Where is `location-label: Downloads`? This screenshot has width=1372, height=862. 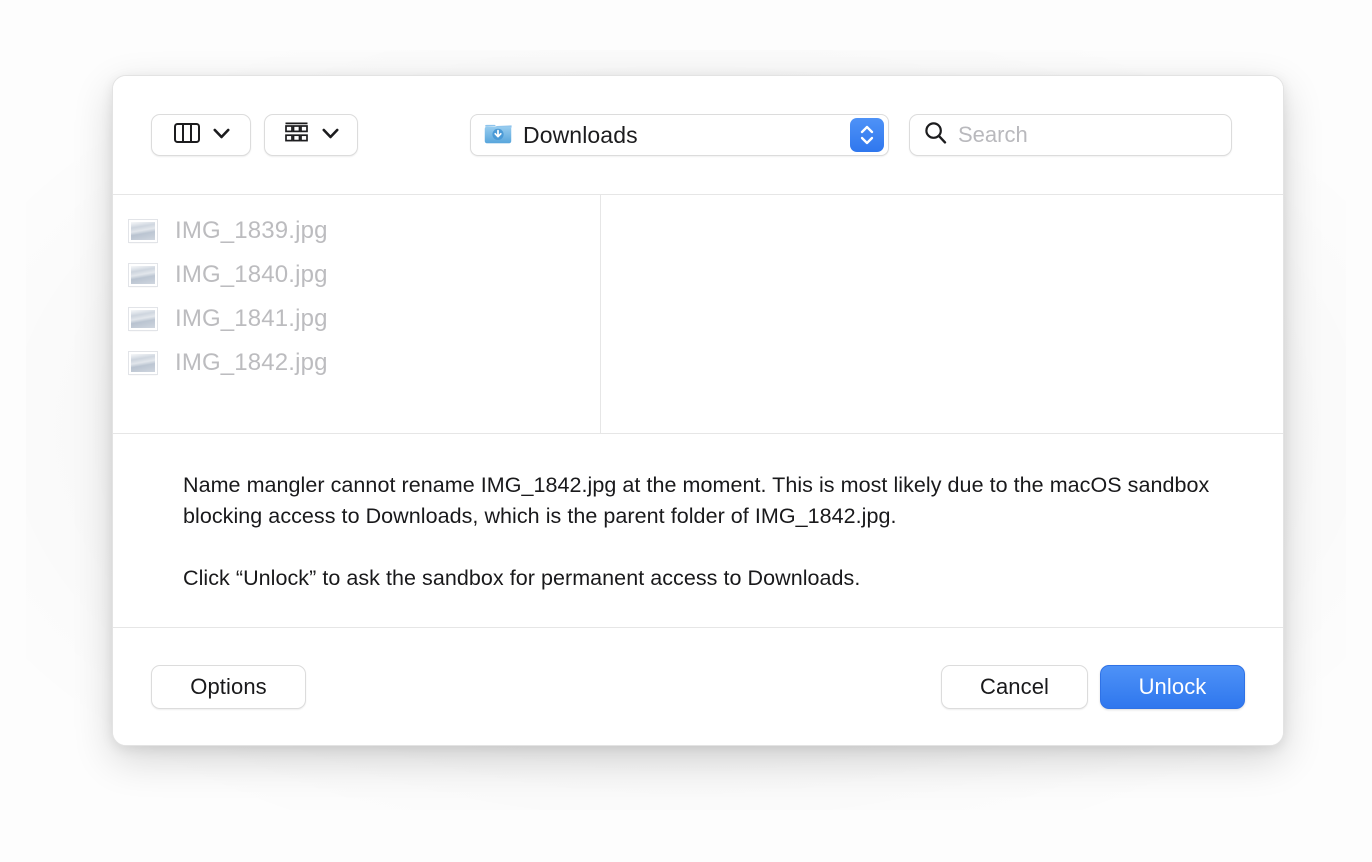
location-label: Downloads is located at coordinates (580, 134).